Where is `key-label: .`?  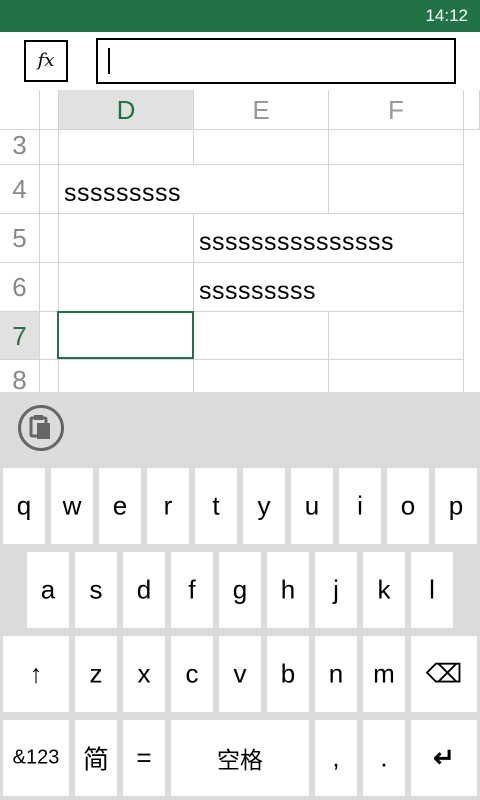 key-label: . is located at coordinates (384, 757).